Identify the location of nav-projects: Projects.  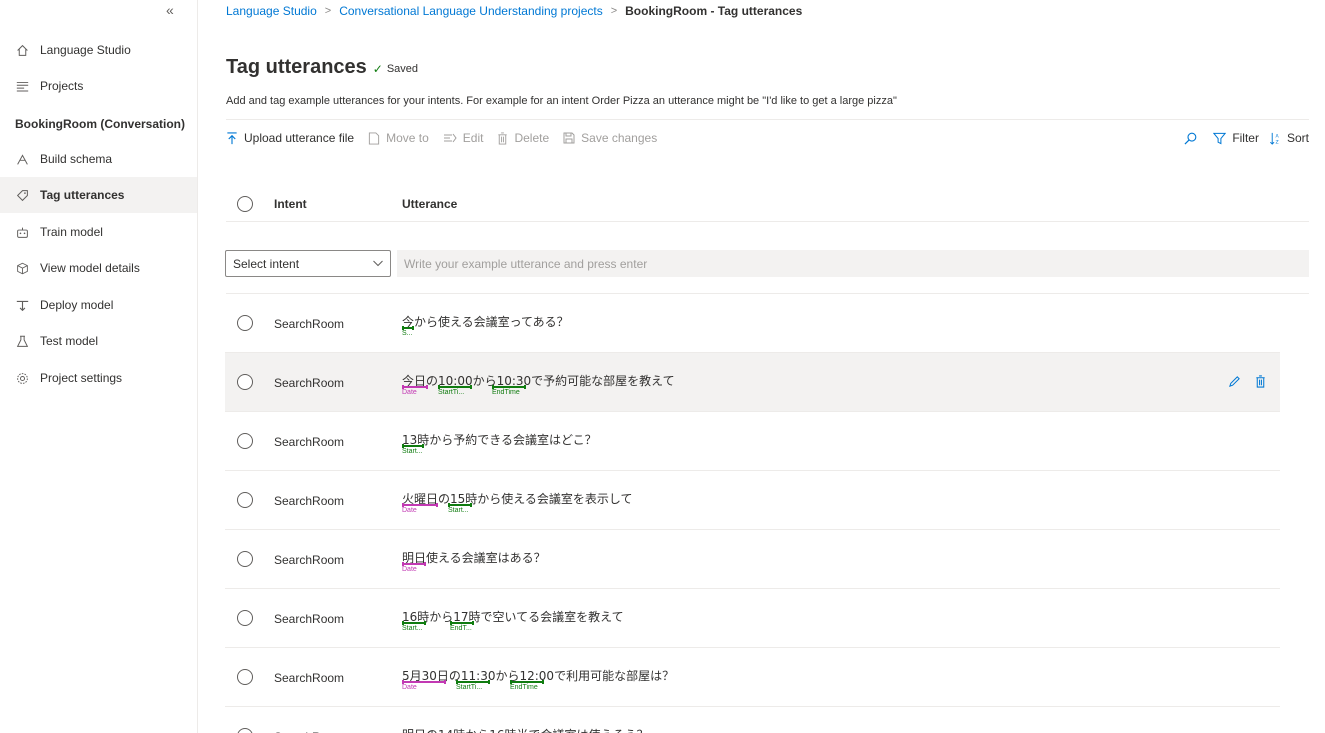
(98, 86).